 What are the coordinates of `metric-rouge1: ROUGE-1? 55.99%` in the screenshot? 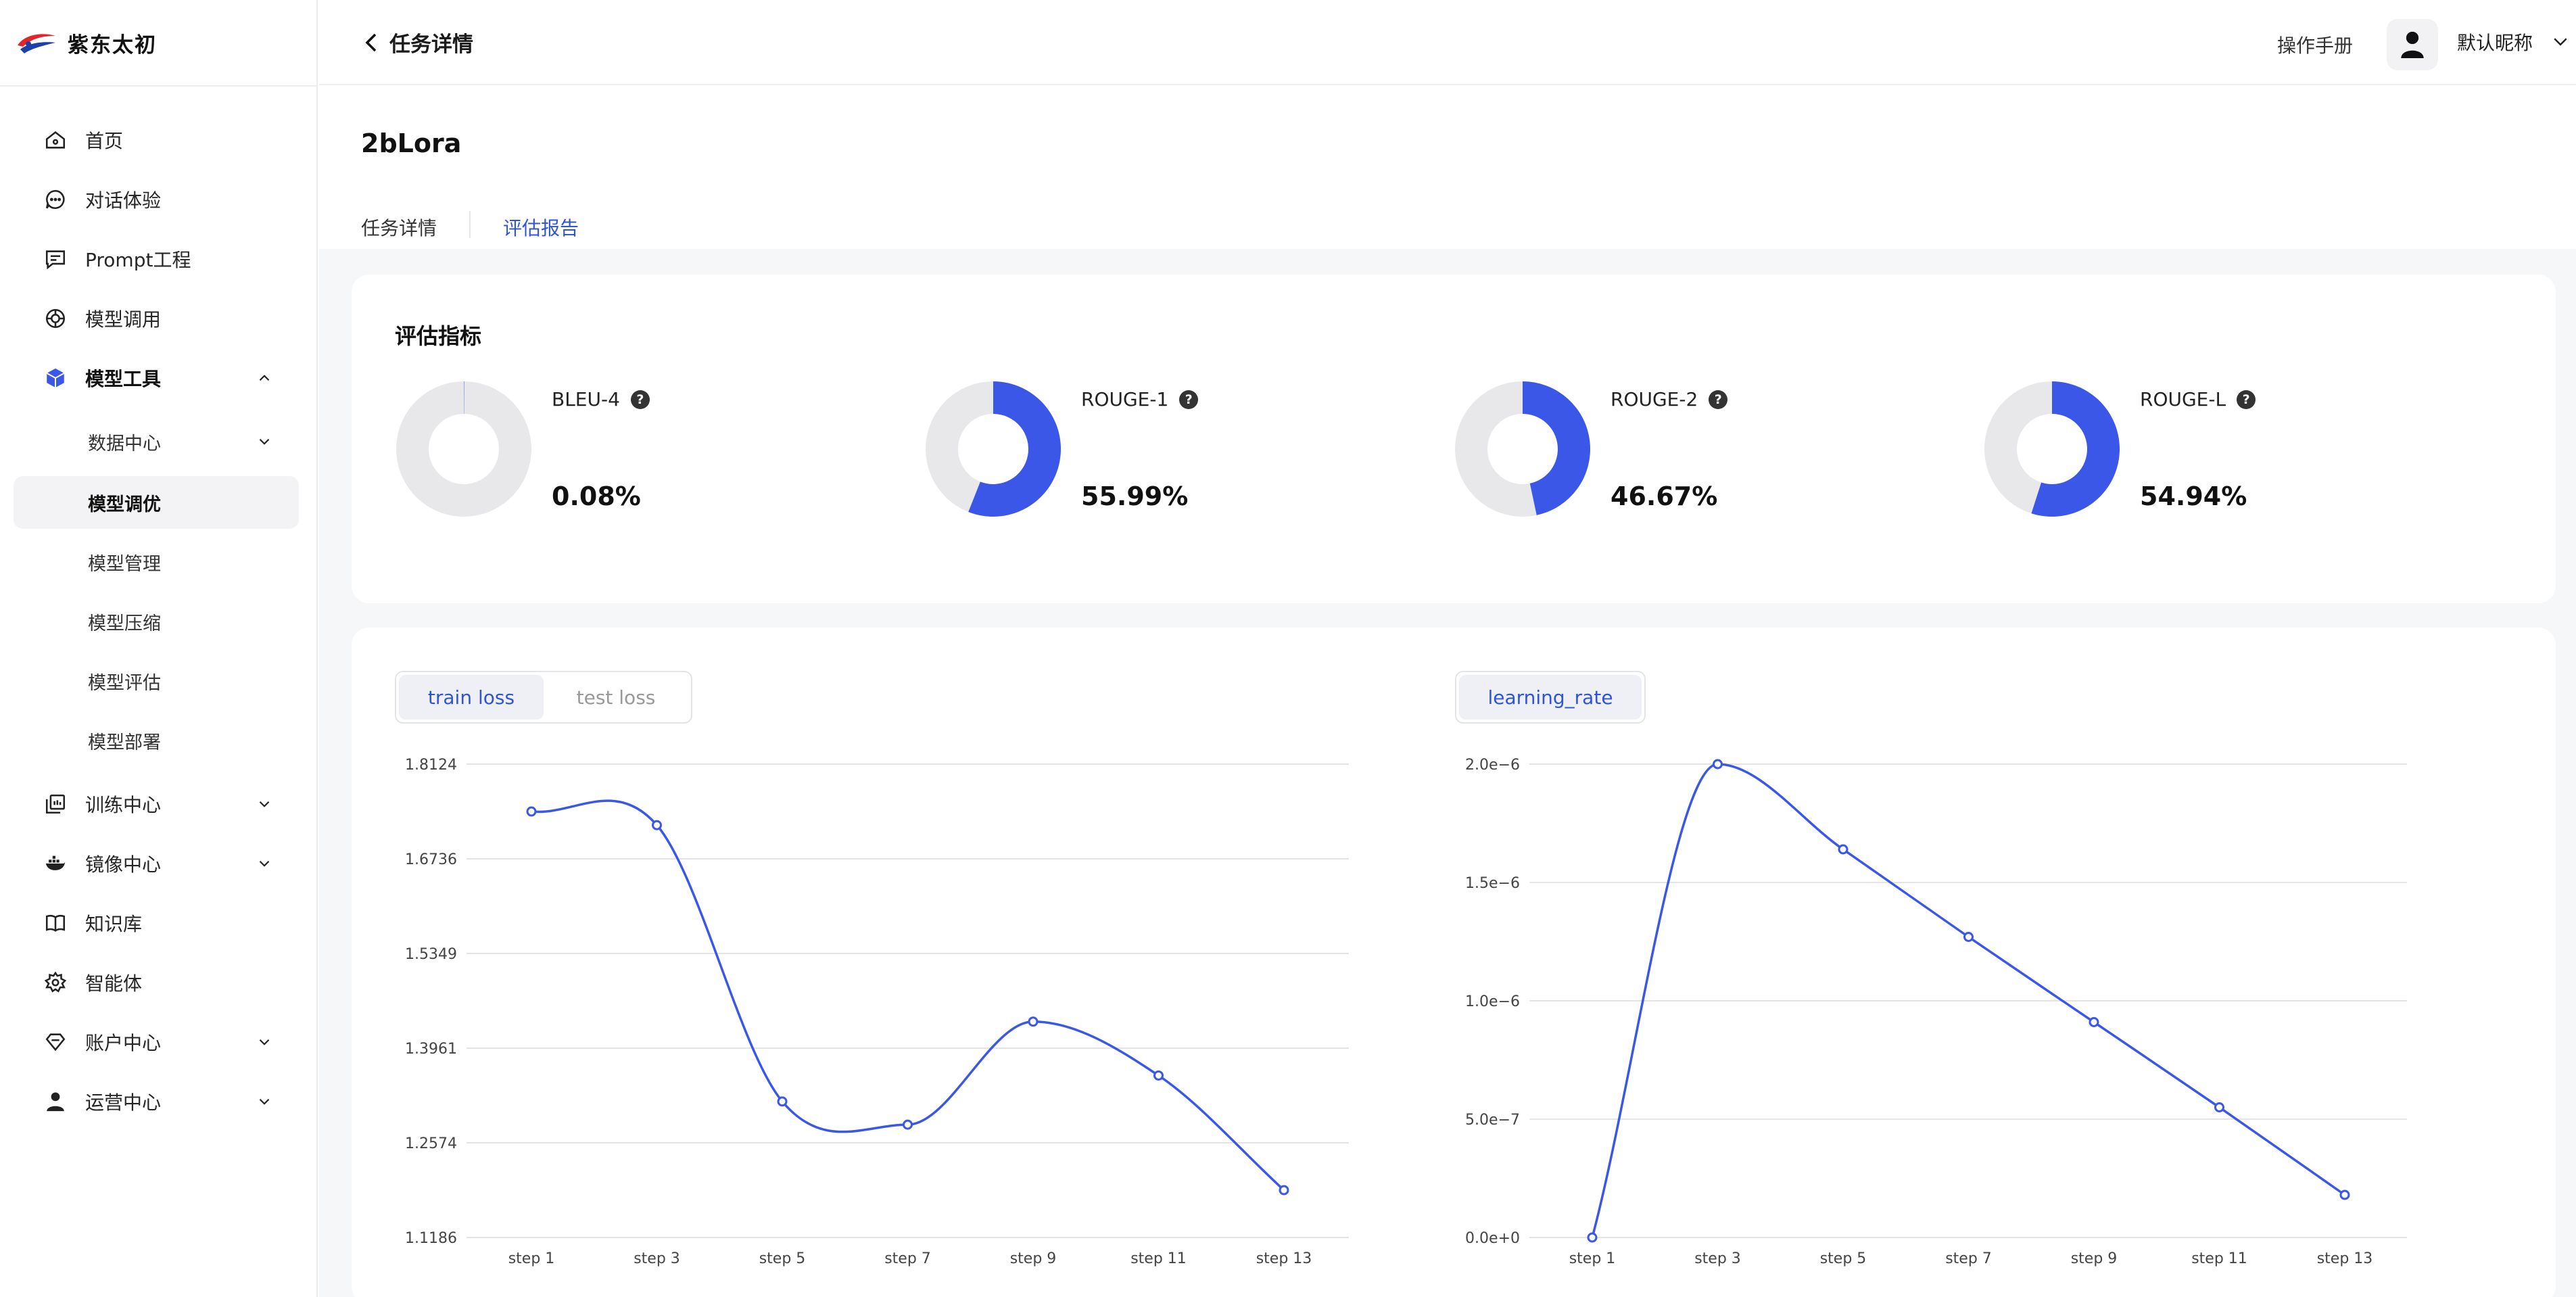 It's located at (1117, 454).